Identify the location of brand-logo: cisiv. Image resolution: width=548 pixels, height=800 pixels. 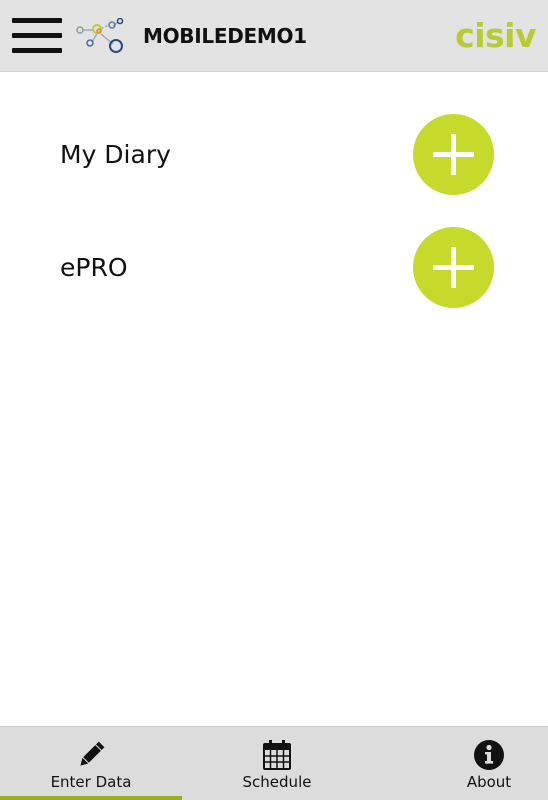
(495, 35).